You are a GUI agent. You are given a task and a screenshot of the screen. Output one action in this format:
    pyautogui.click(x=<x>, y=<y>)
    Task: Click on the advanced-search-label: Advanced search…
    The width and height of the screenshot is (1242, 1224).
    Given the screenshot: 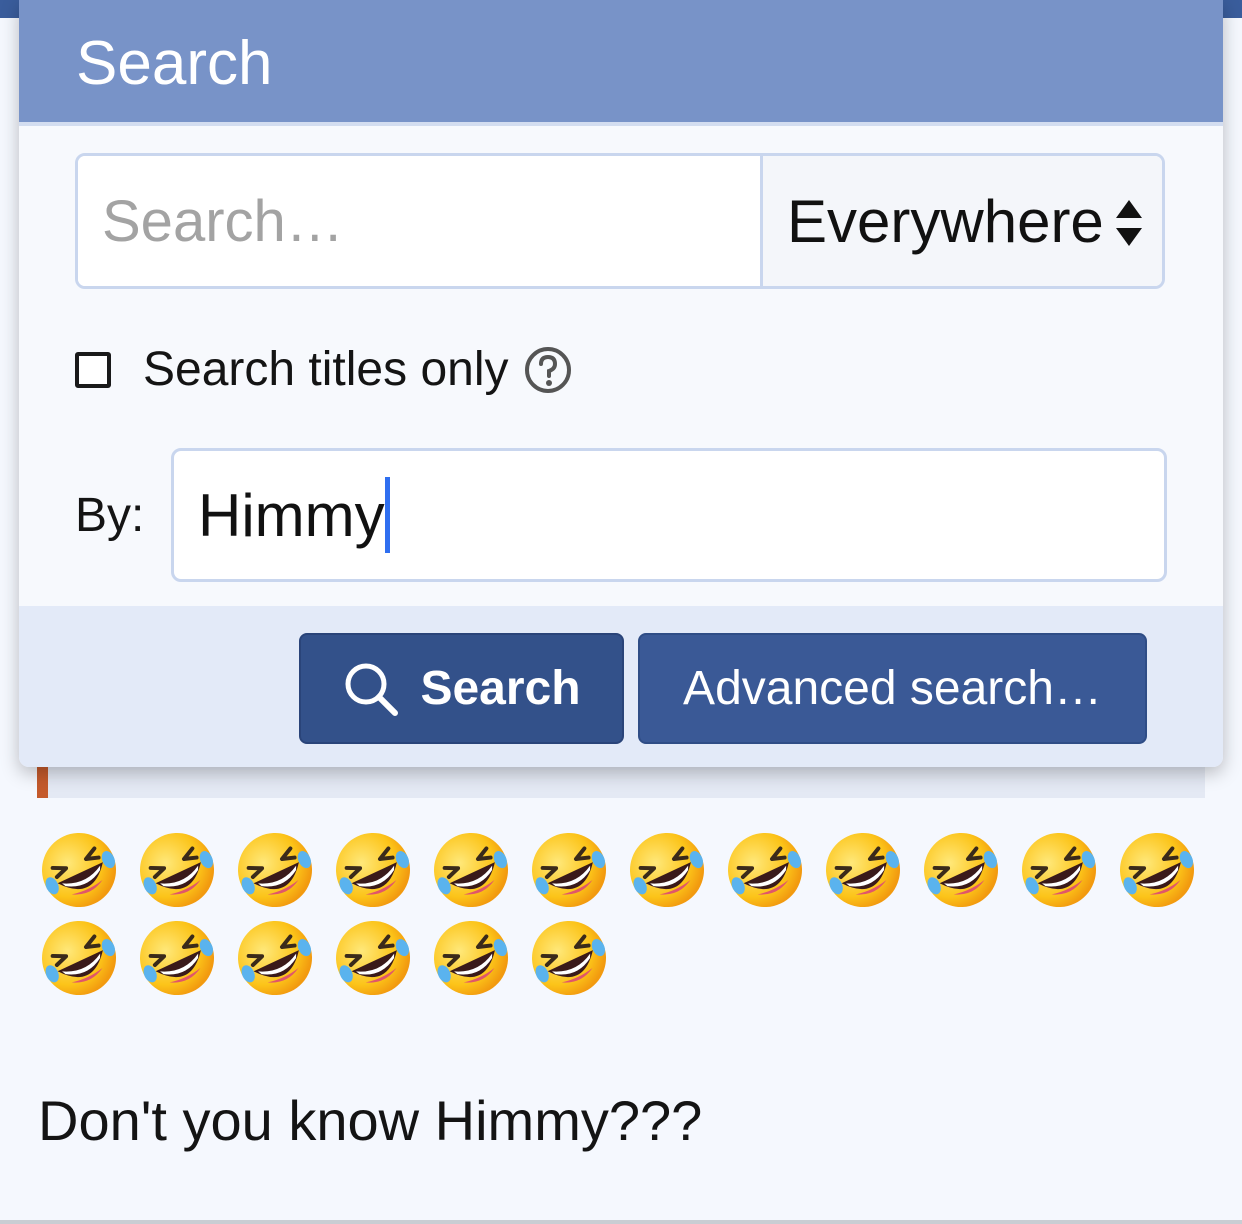 What is the action you would take?
    pyautogui.click(x=892, y=688)
    